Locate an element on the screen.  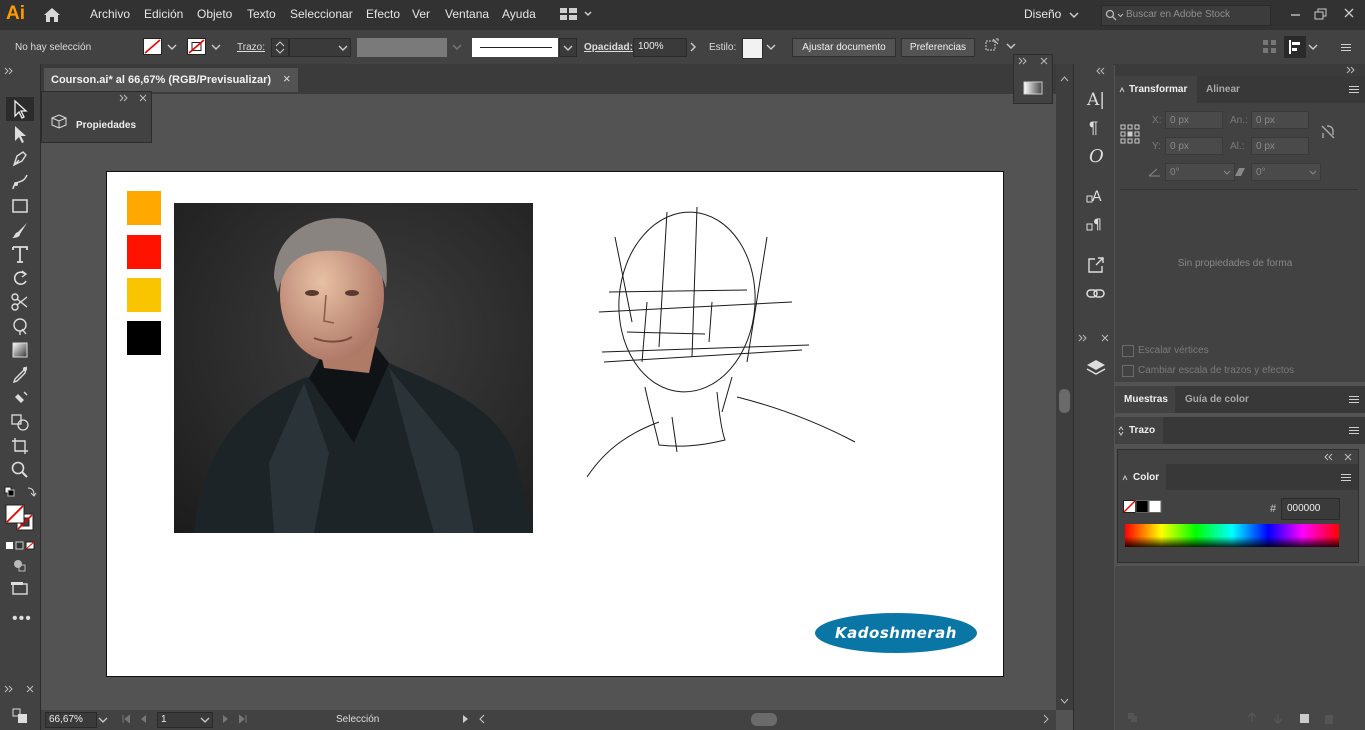
rotate-field: 0° is located at coordinates (1200, 172).